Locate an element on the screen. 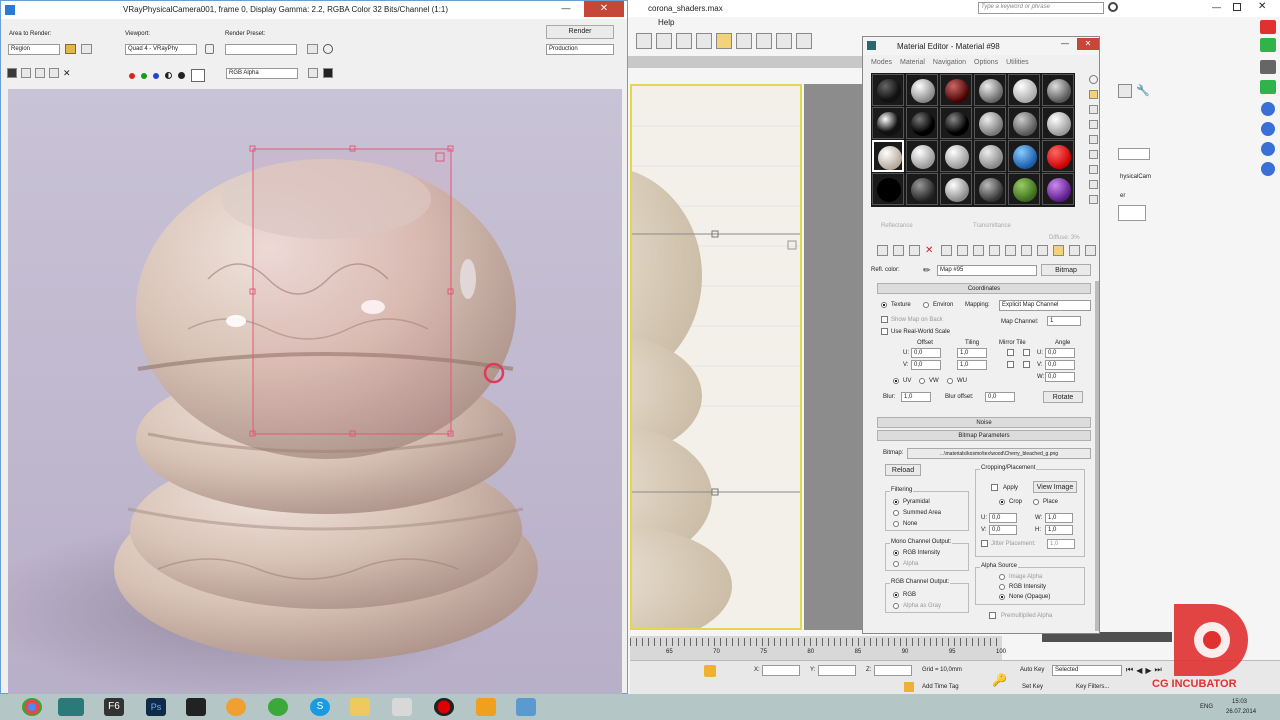 Image resolution: width=1280 pixels, height=720 pixels. close-icon: ✕ is located at coordinates (1262, 6).